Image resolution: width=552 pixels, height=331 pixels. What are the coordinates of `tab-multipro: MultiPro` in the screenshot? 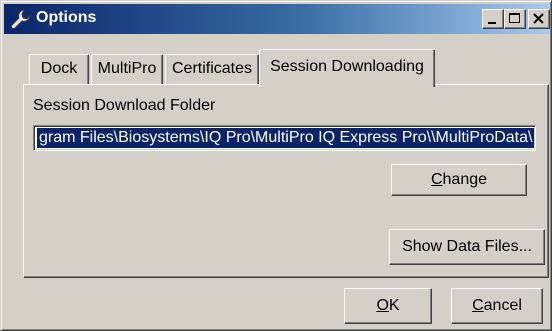 It's located at (127, 69).